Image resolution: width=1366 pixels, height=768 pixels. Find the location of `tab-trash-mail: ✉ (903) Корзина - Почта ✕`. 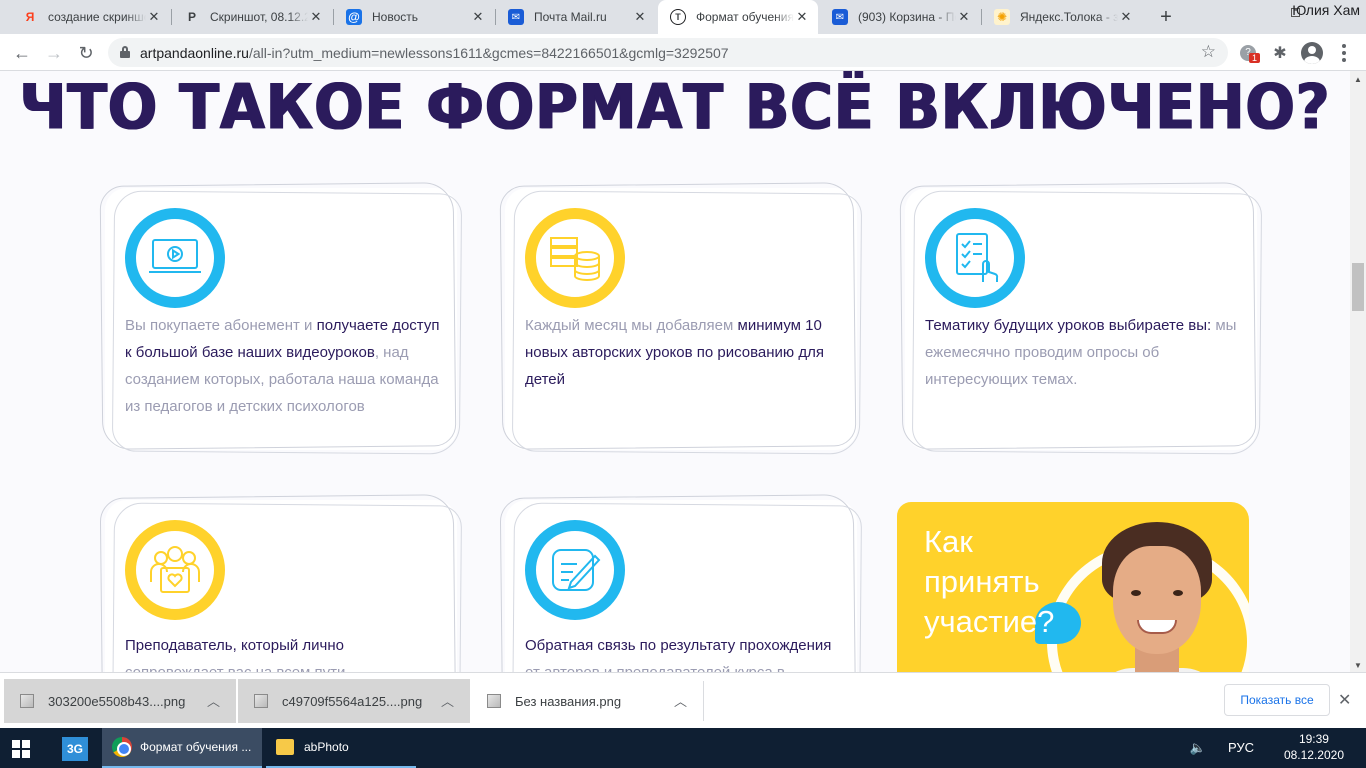

tab-trash-mail: ✉ (903) Корзина - Почта ✕ is located at coordinates (900, 17).